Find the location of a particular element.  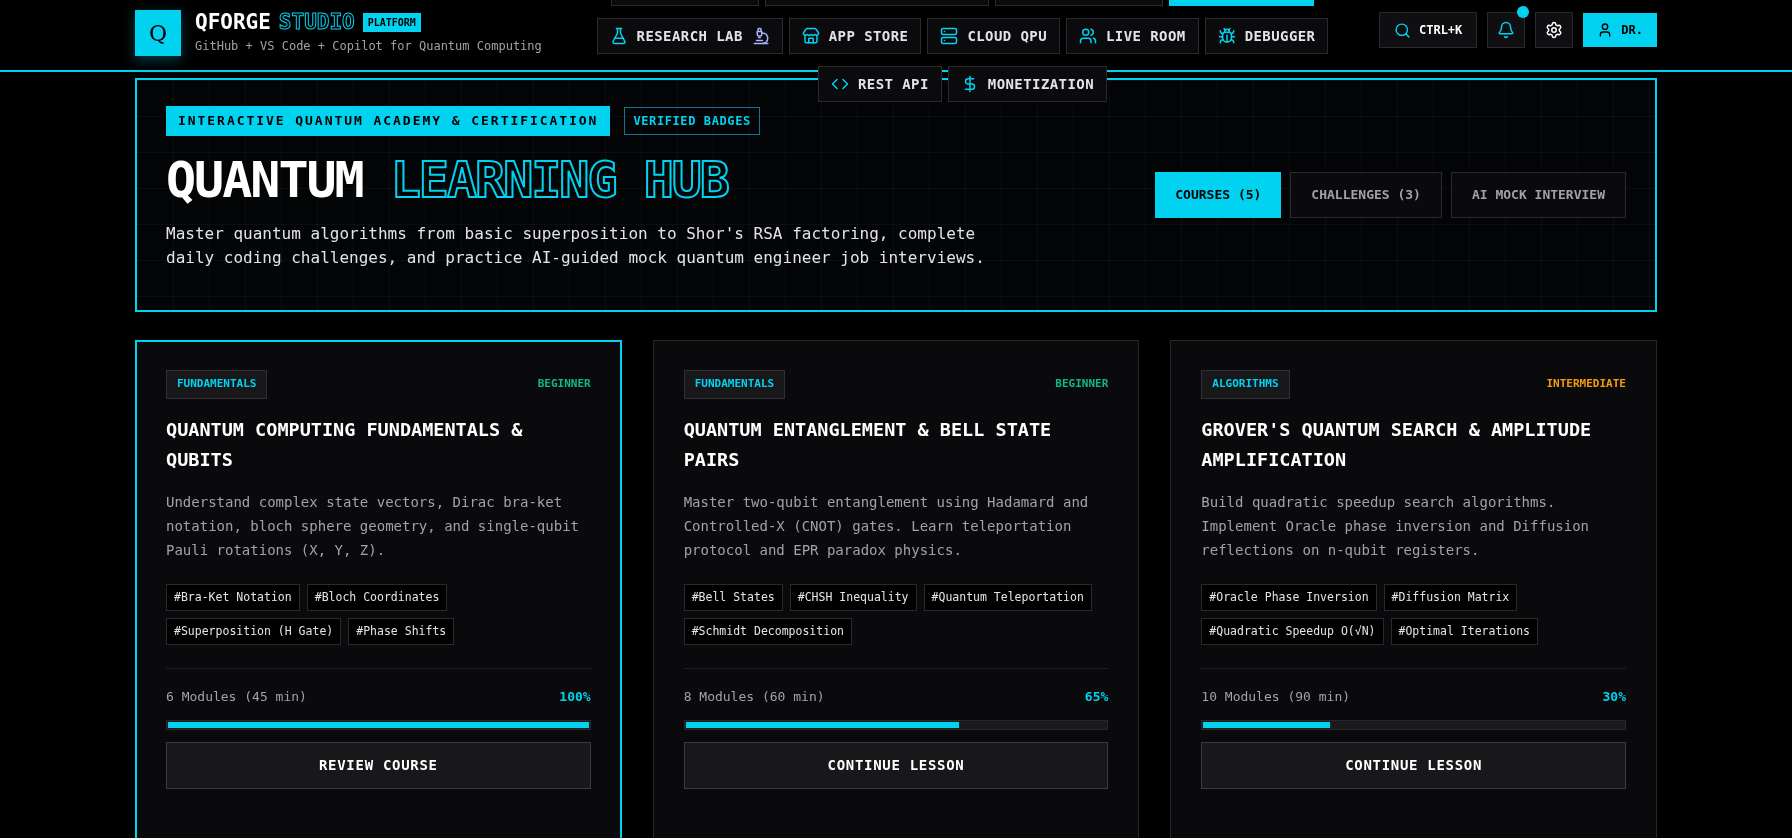

flask-icon is located at coordinates (618, 36).